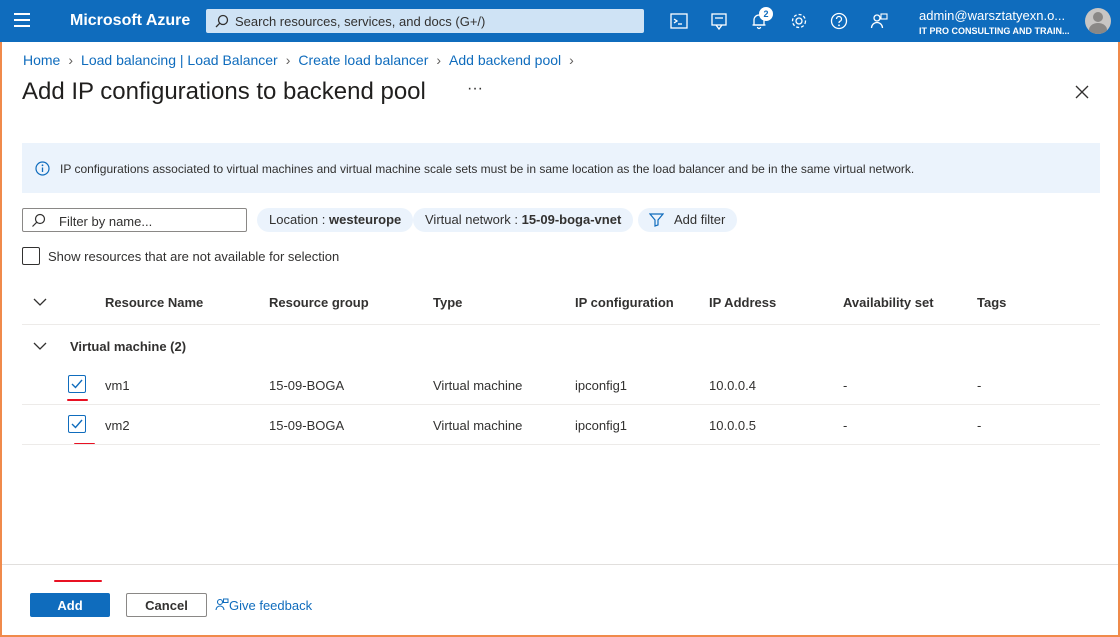  I want to click on column-header-resource-name: Resource Name, so click(154, 302).